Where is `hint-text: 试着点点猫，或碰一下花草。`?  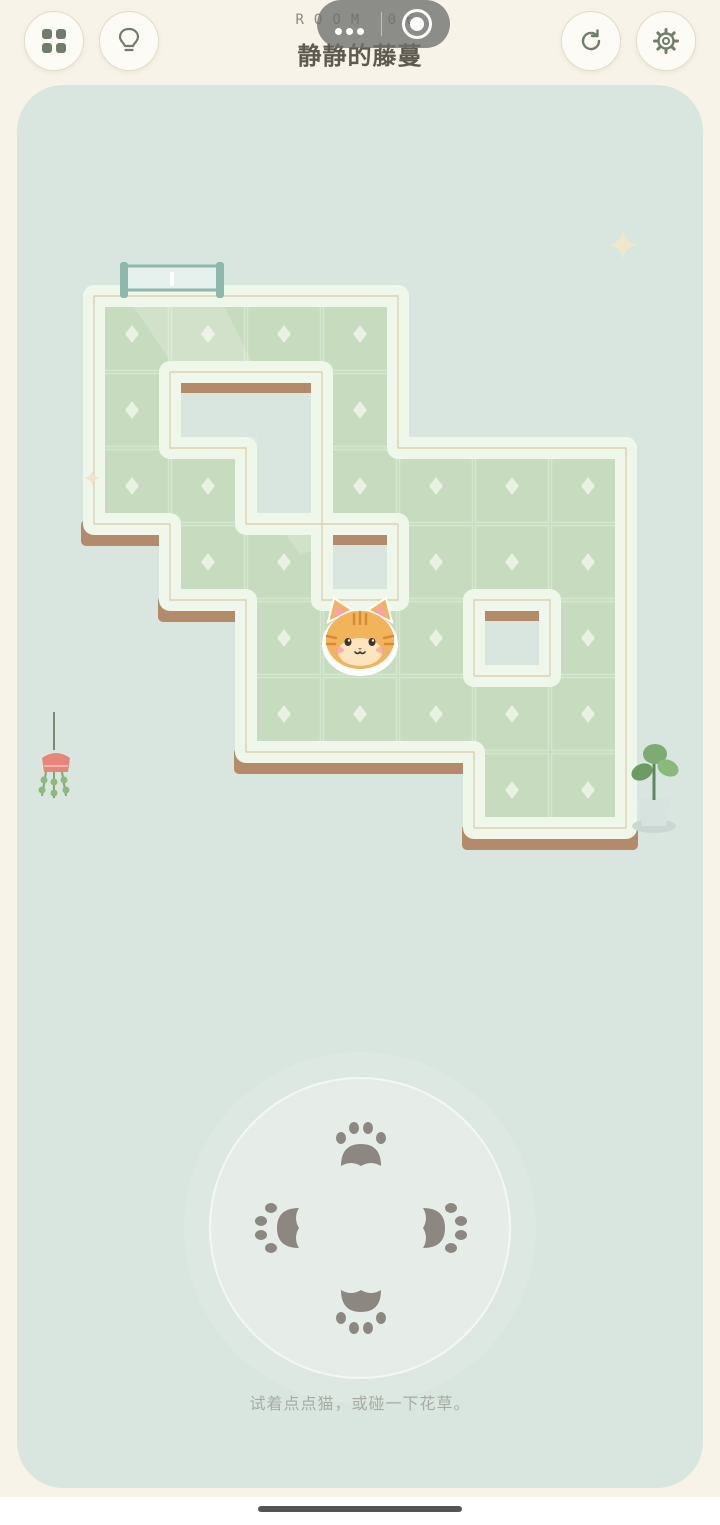 hint-text: 试着点点猫，或碰一下花草。 is located at coordinates (360, 1403).